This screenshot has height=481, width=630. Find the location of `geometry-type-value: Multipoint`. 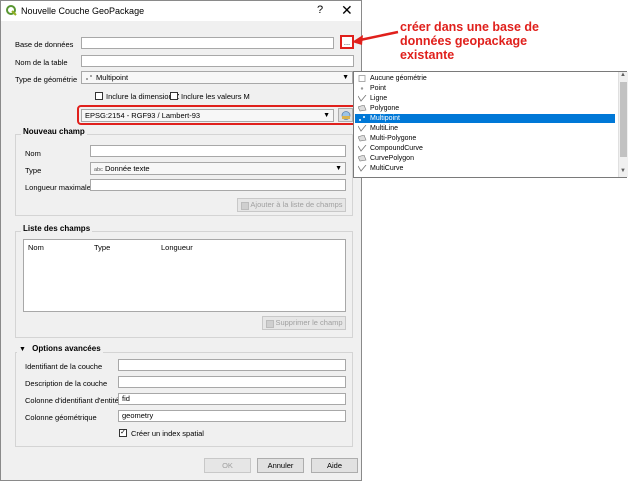

geometry-type-value: Multipoint is located at coordinates (112, 77).